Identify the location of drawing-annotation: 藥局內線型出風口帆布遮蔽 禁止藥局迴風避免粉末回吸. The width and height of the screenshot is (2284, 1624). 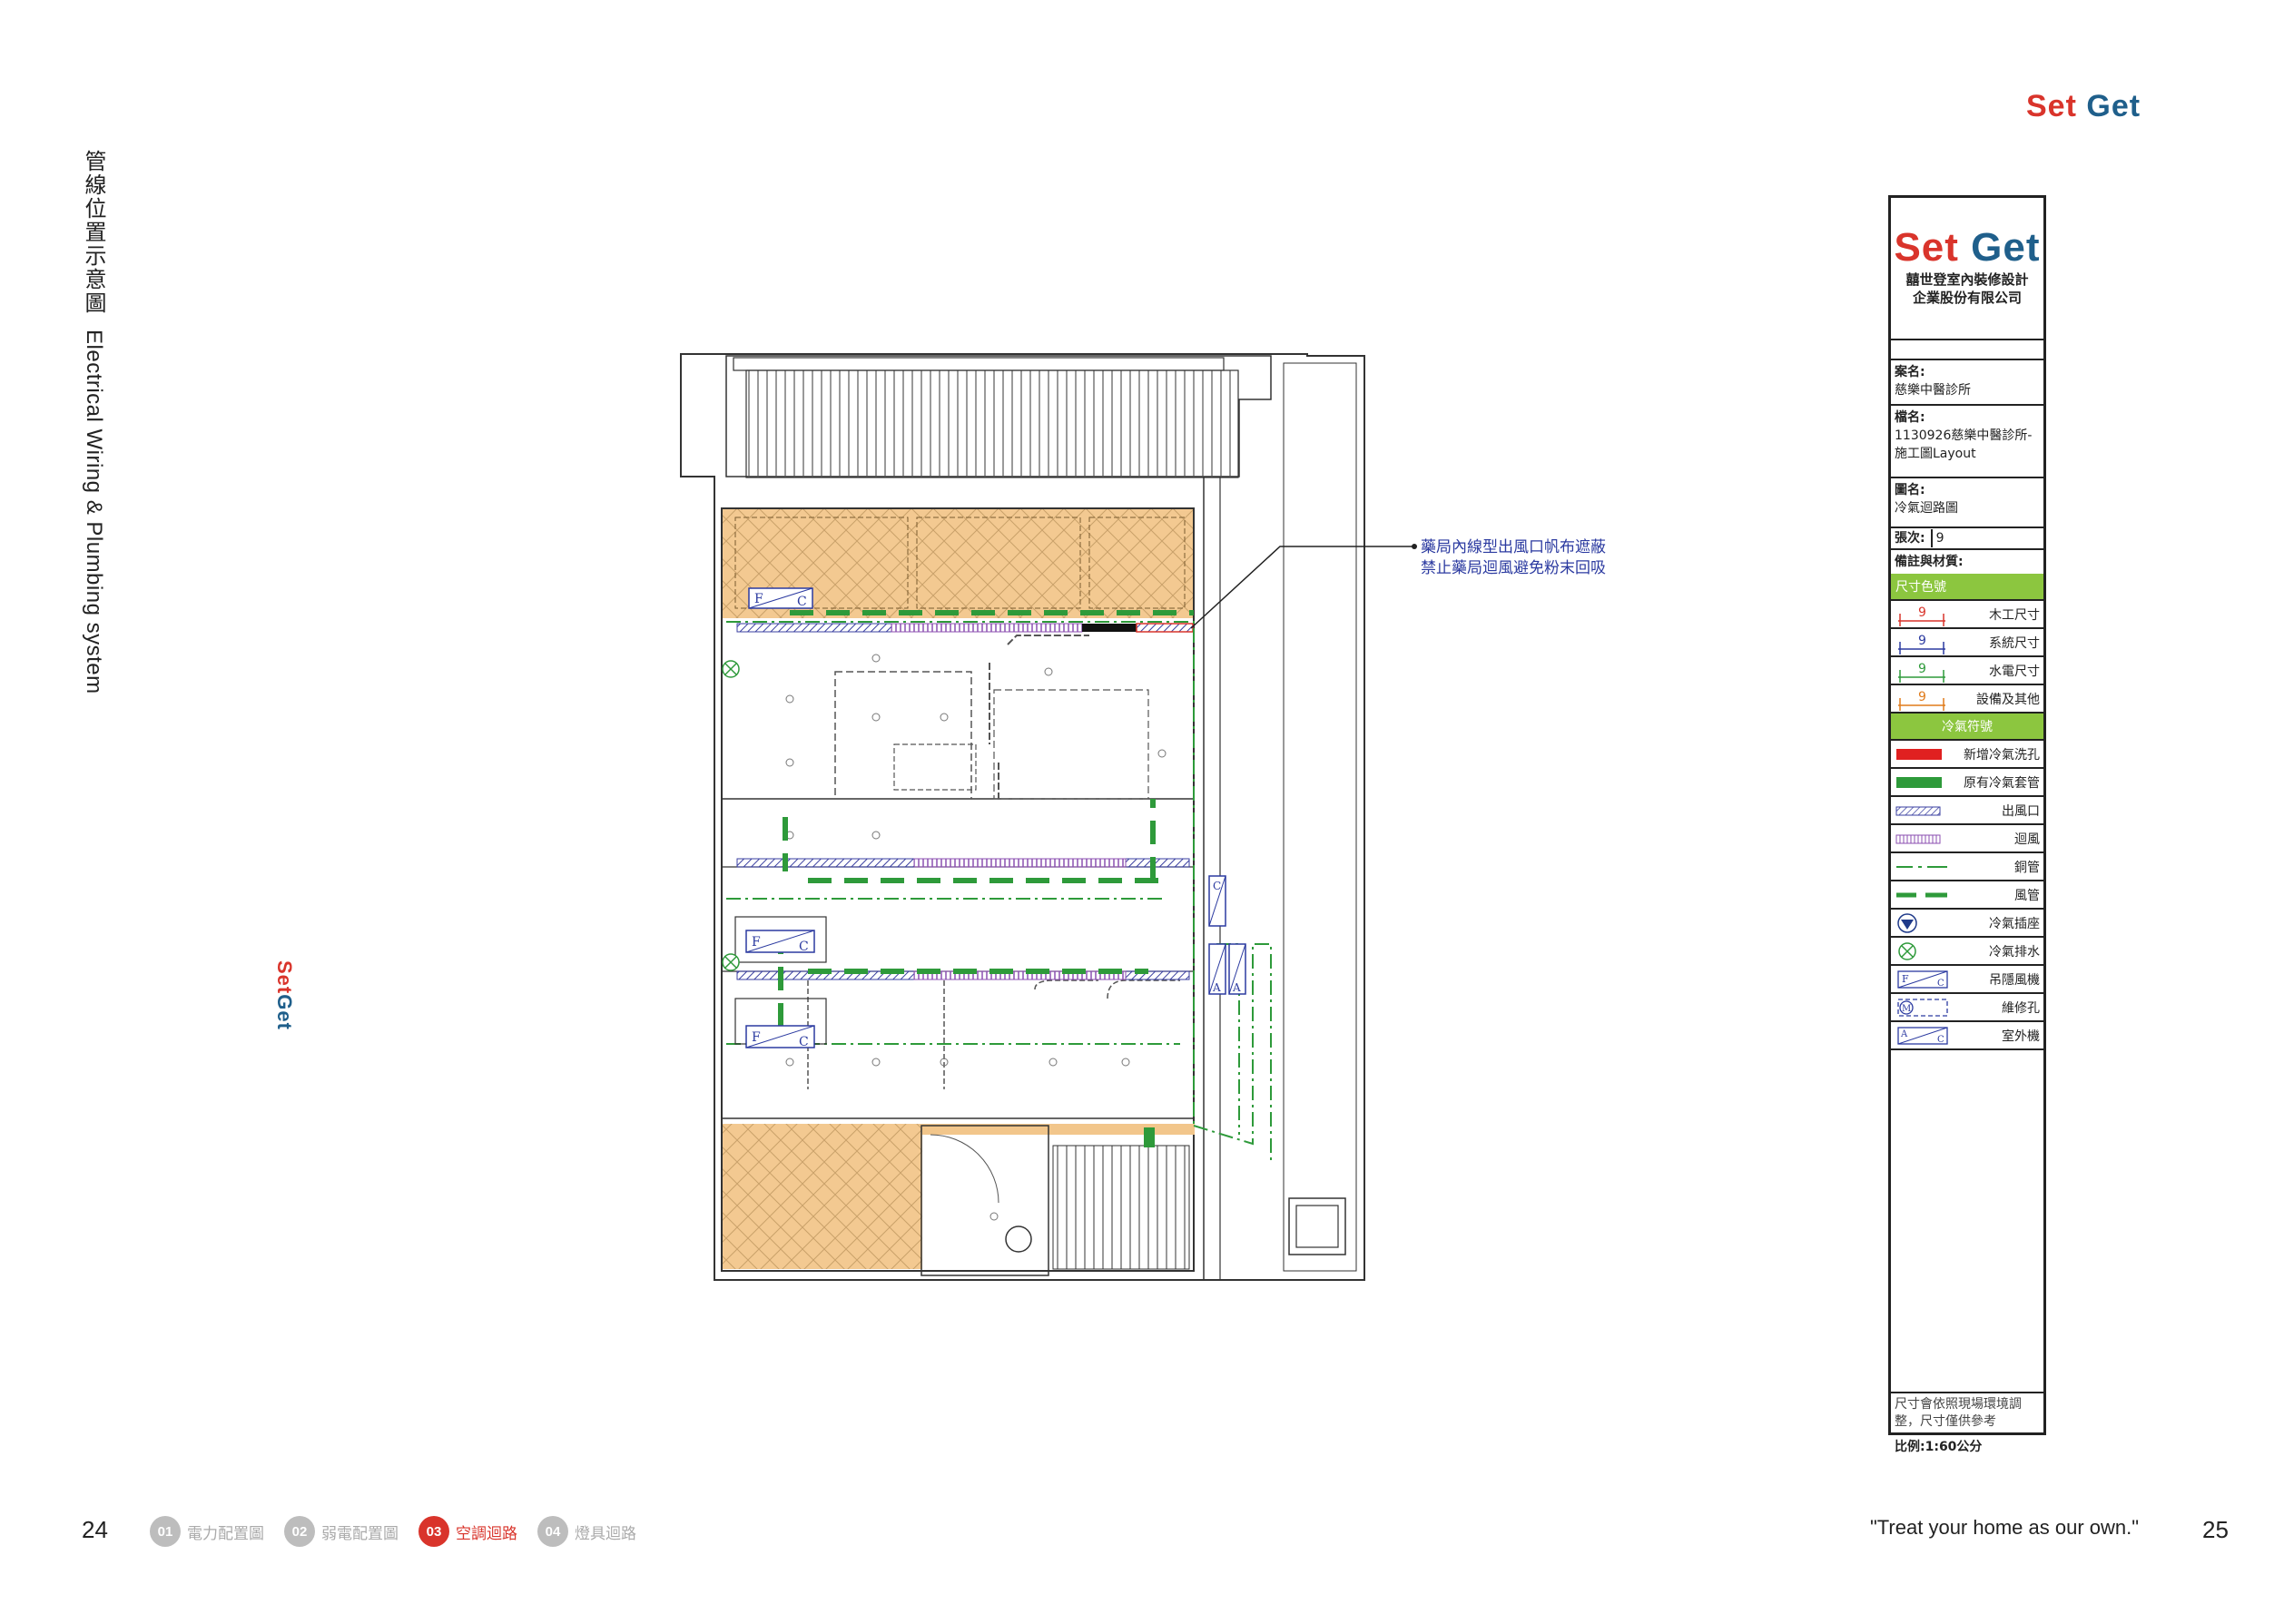
(1513, 557).